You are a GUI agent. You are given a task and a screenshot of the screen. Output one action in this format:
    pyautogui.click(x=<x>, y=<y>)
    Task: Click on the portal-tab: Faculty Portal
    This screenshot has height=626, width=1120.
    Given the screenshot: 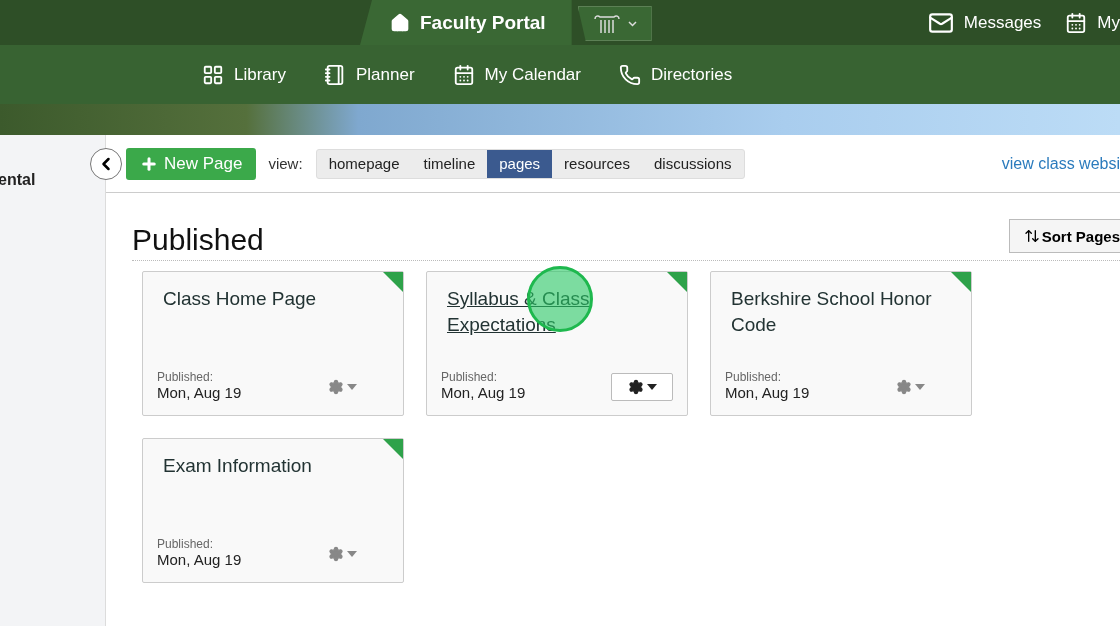 What is the action you would take?
    pyautogui.click(x=466, y=22)
    